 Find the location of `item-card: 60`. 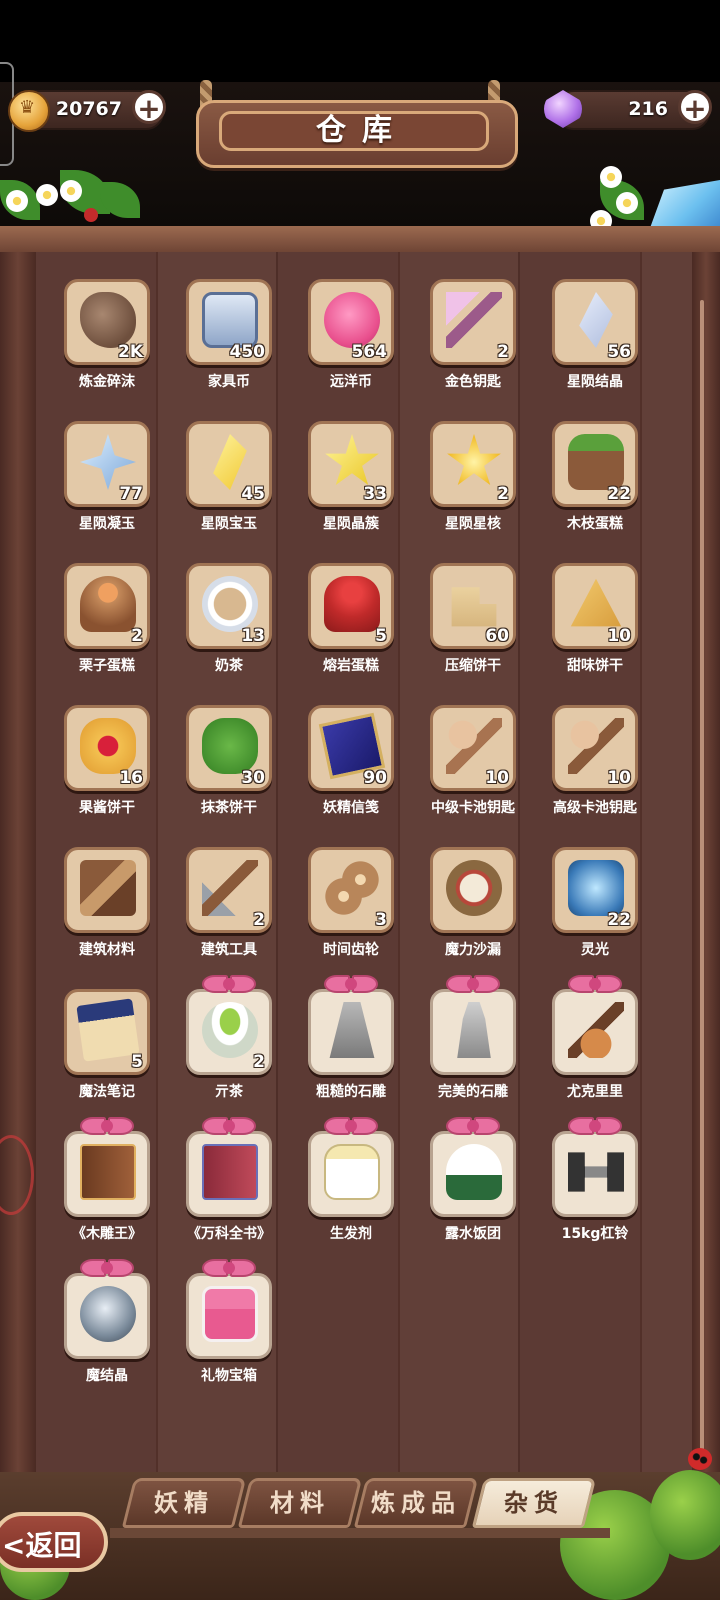

item-card: 60 is located at coordinates (473, 606).